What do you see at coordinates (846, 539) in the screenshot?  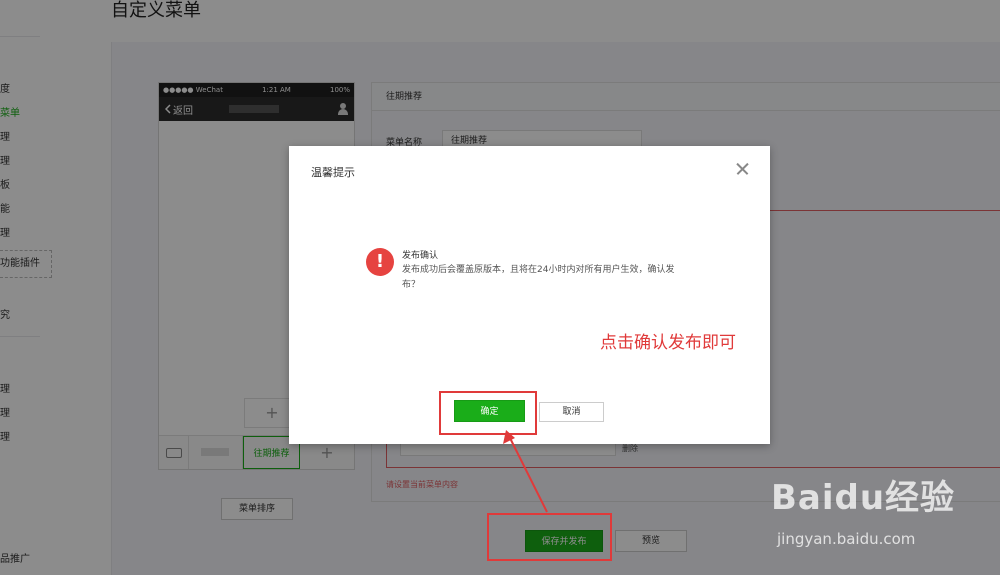 I see `watermark-url: jingyan.baidu.com` at bounding box center [846, 539].